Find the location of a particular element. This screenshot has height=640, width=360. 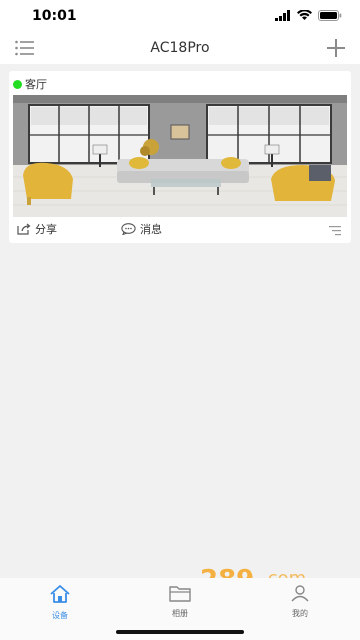

folder-icon is located at coordinates (180, 594).